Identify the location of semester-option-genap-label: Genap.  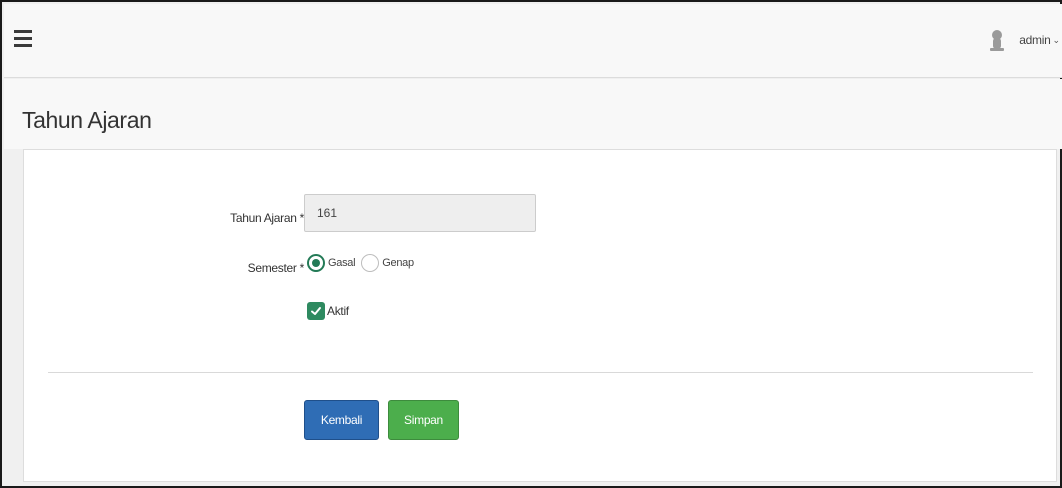
(398, 263).